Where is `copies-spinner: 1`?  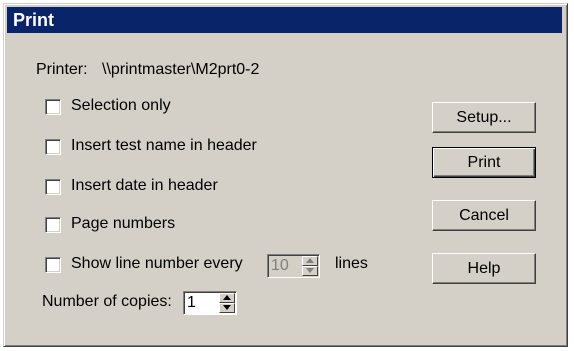 copies-spinner: 1 is located at coordinates (210, 303).